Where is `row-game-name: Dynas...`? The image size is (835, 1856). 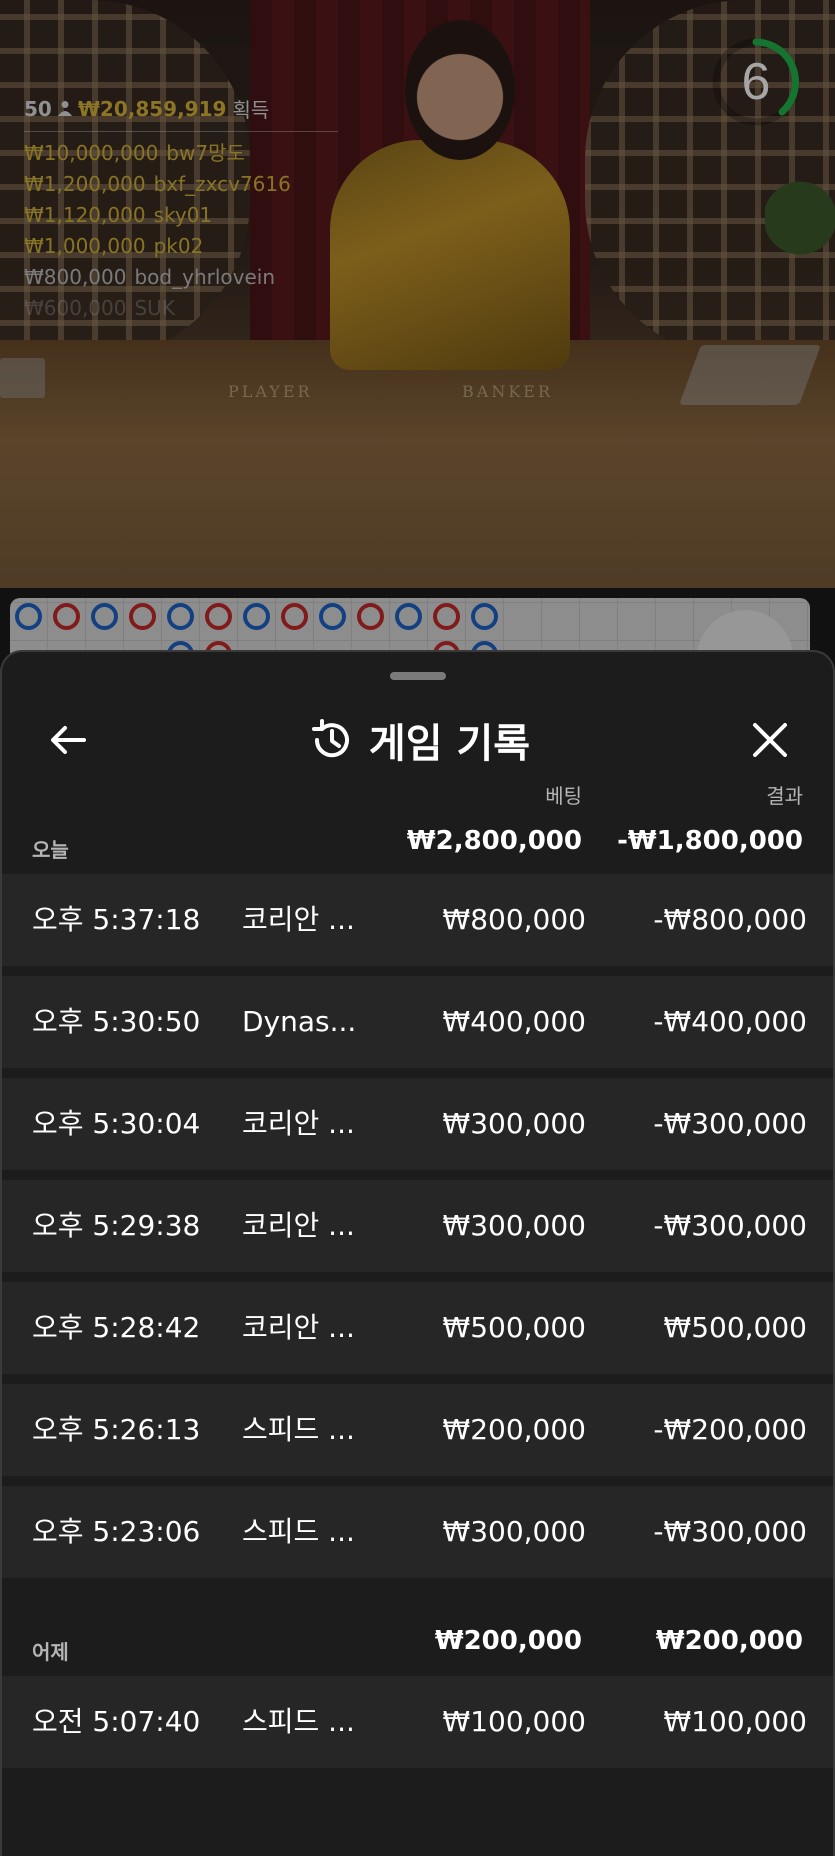
row-game-name: Dynas... is located at coordinates (299, 1021).